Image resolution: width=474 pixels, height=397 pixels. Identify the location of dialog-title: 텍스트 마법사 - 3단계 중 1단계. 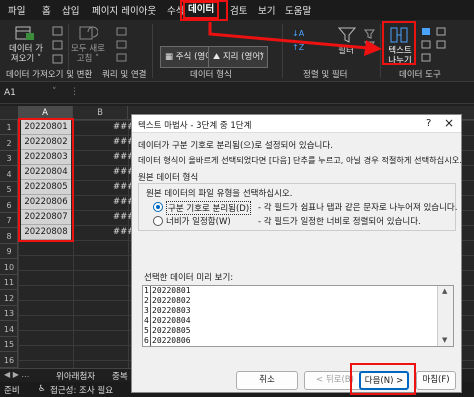
(195, 126).